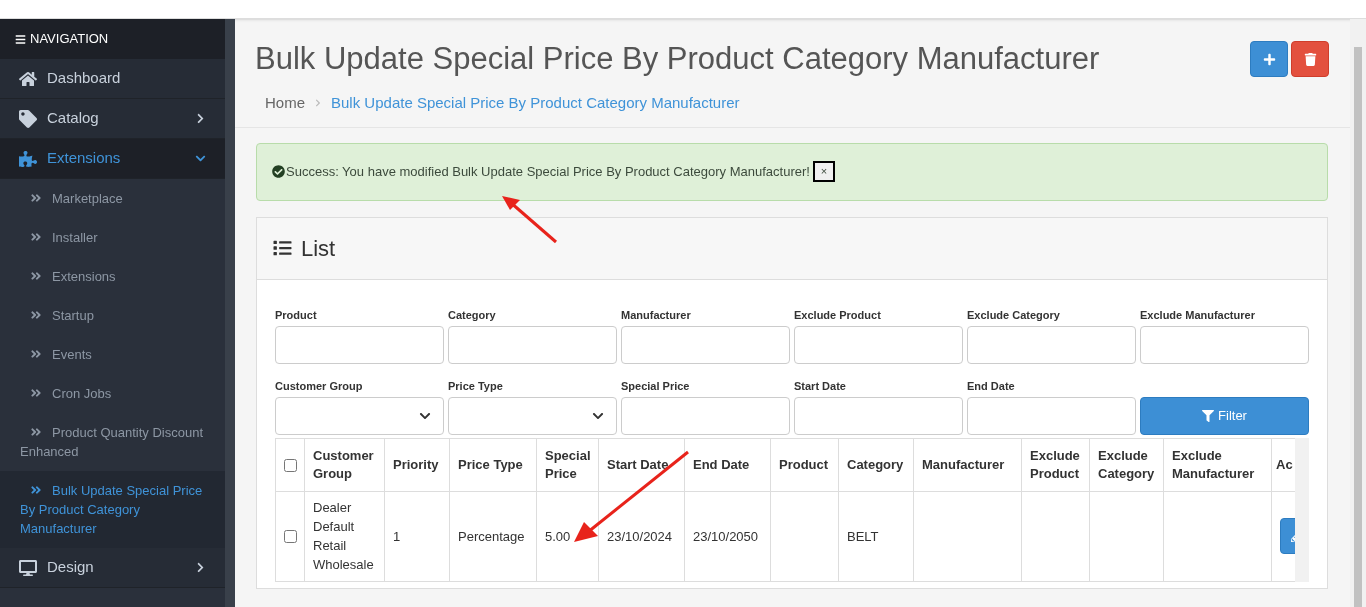 This screenshot has width=1366, height=607. Describe the element at coordinates (282, 248) in the screenshot. I see `list-icon` at that location.